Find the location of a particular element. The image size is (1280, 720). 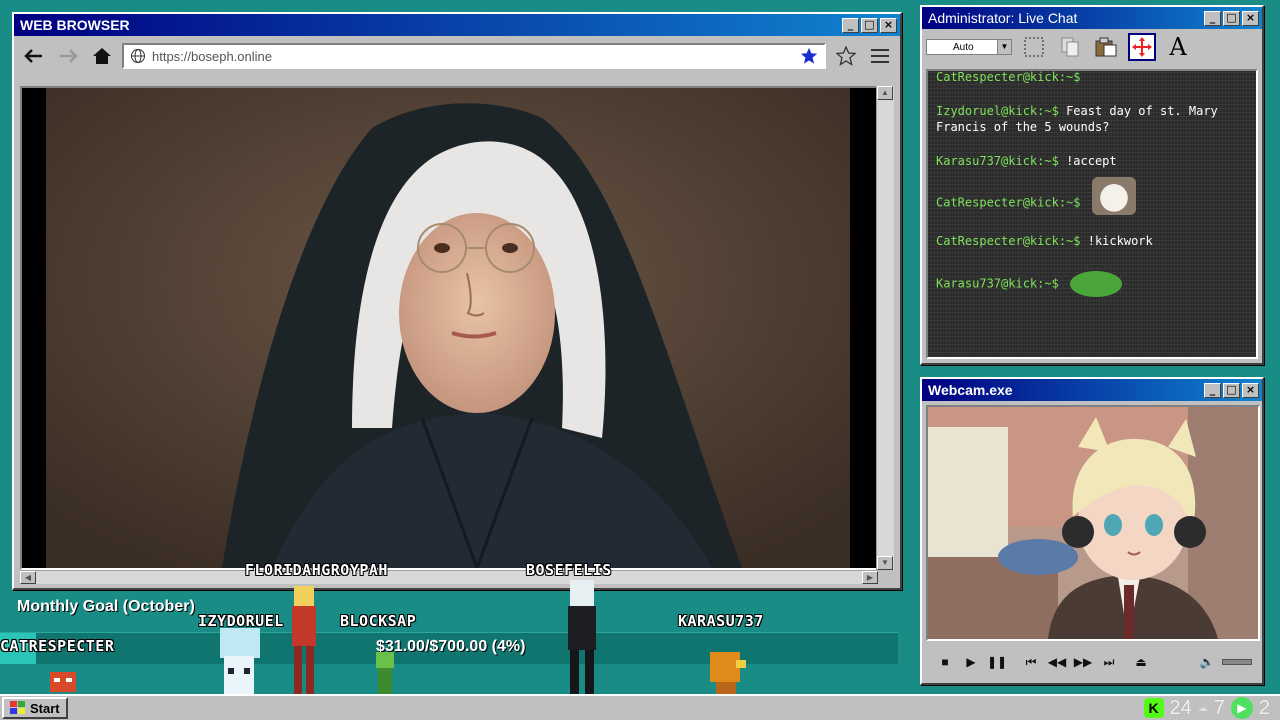

vertical-scrollbar: ▲ ▼ is located at coordinates (885, 328).